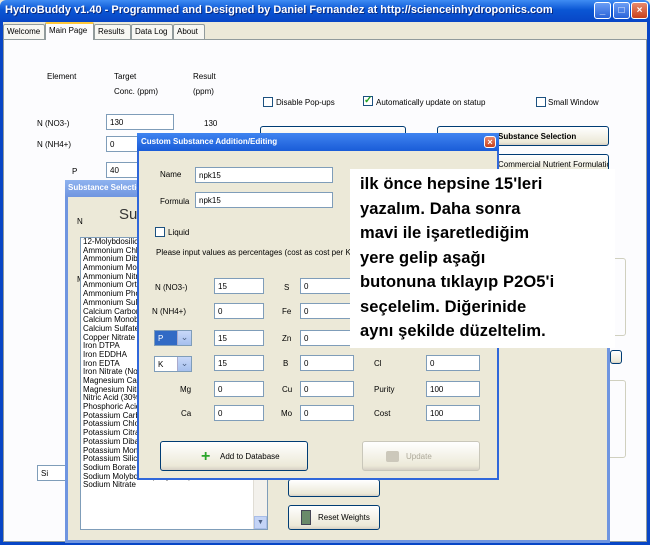 The image size is (650, 545). I want to click on dialog-close-button: ×, so click(490, 142).